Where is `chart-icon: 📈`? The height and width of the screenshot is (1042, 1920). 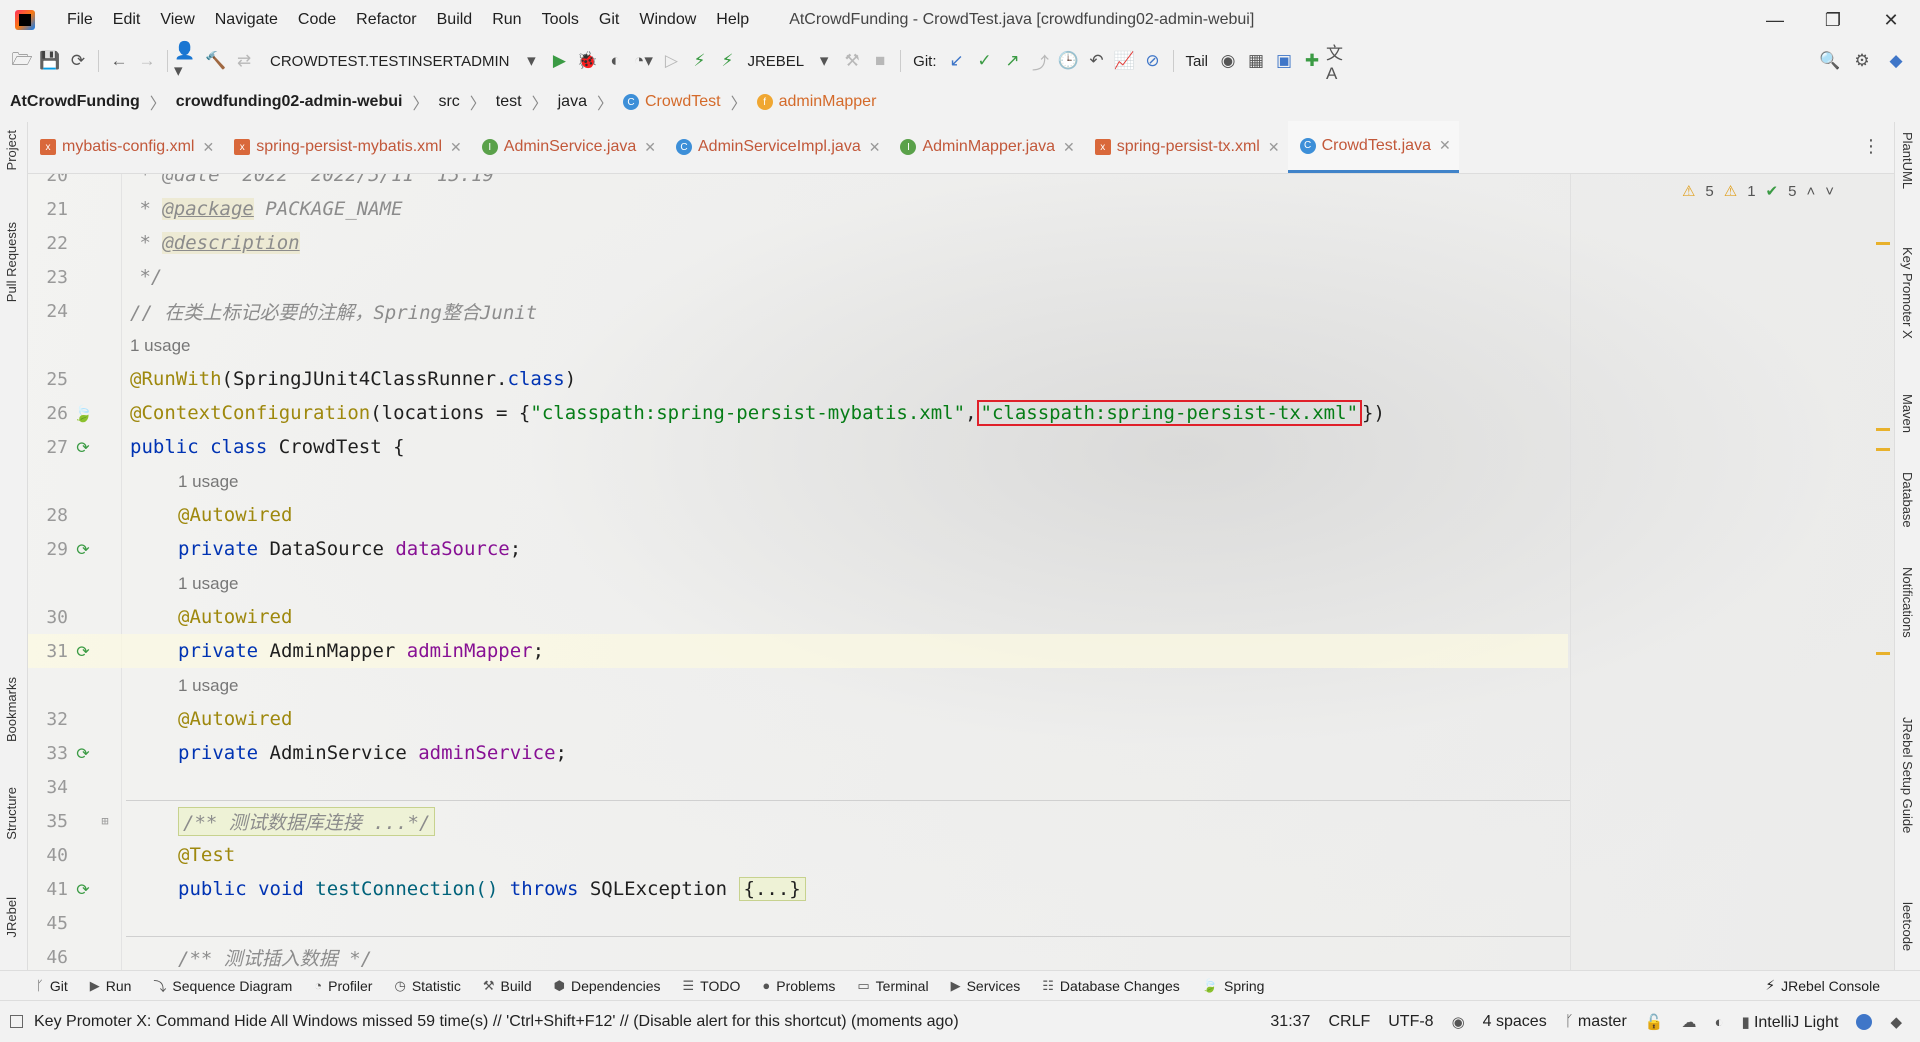 chart-icon: 📈 is located at coordinates (1125, 61).